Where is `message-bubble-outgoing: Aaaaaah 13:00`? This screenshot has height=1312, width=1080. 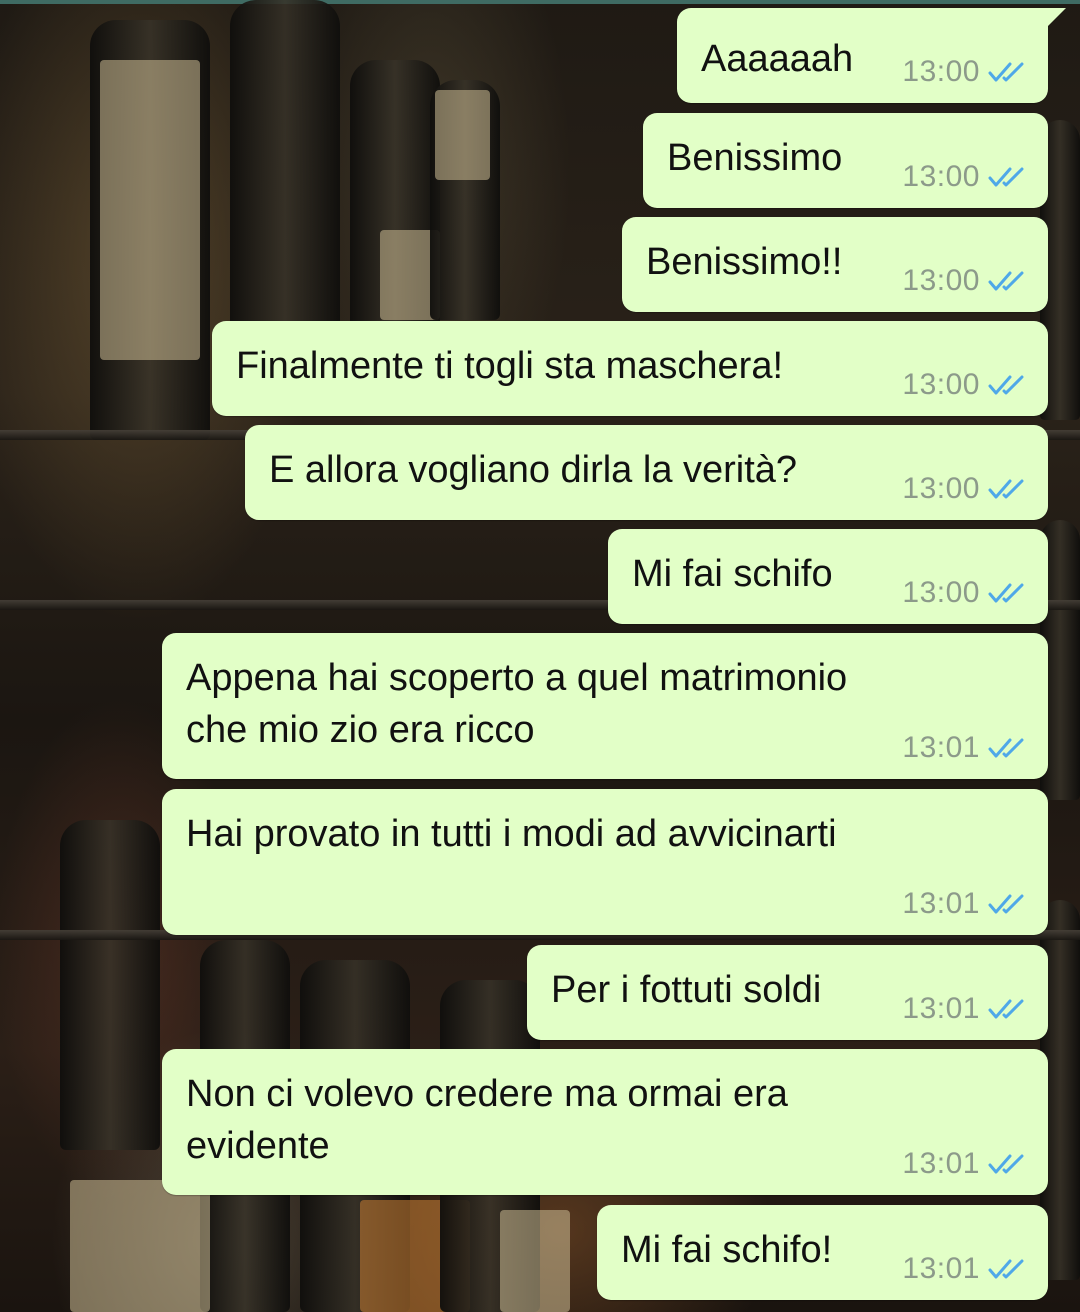
message-bubble-outgoing: Aaaaaah 13:00 is located at coordinates (871, 55).